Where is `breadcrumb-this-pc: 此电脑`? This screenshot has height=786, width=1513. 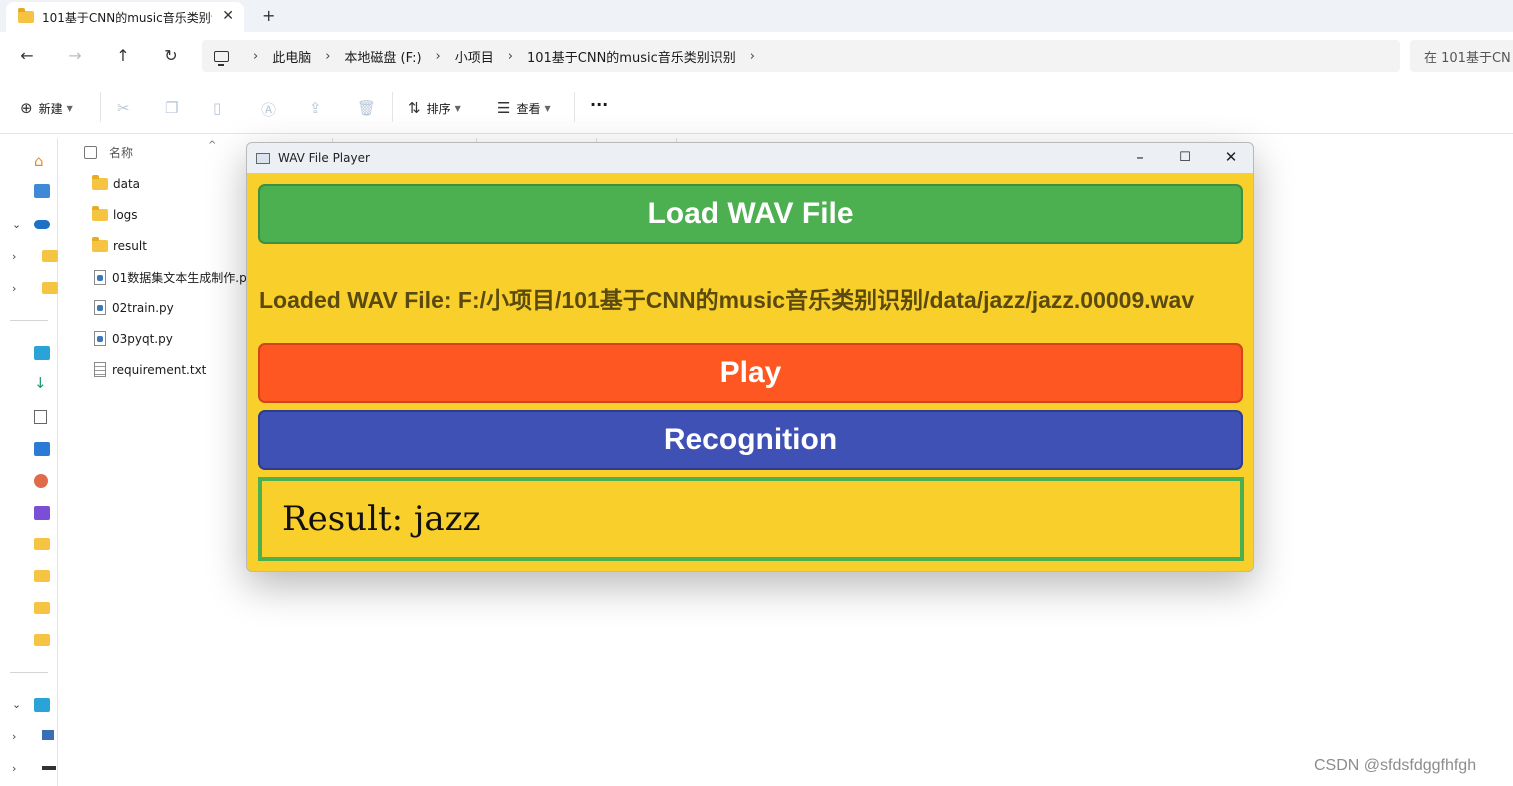 breadcrumb-this-pc: 此电脑 is located at coordinates (291, 56).